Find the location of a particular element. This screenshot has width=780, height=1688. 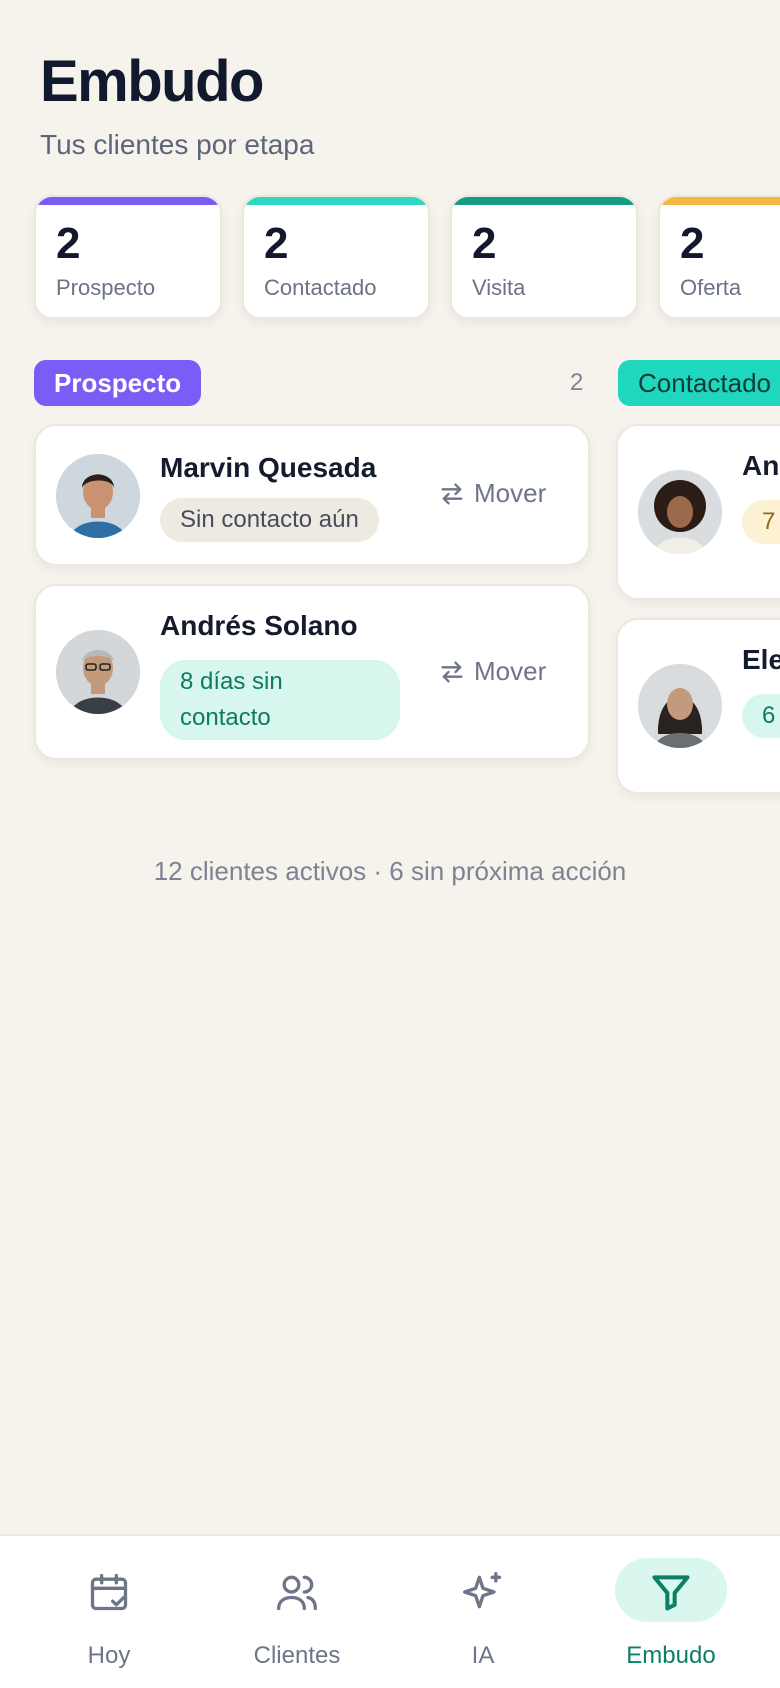

tab-hoy: Hoy is located at coordinates (109, 1612).